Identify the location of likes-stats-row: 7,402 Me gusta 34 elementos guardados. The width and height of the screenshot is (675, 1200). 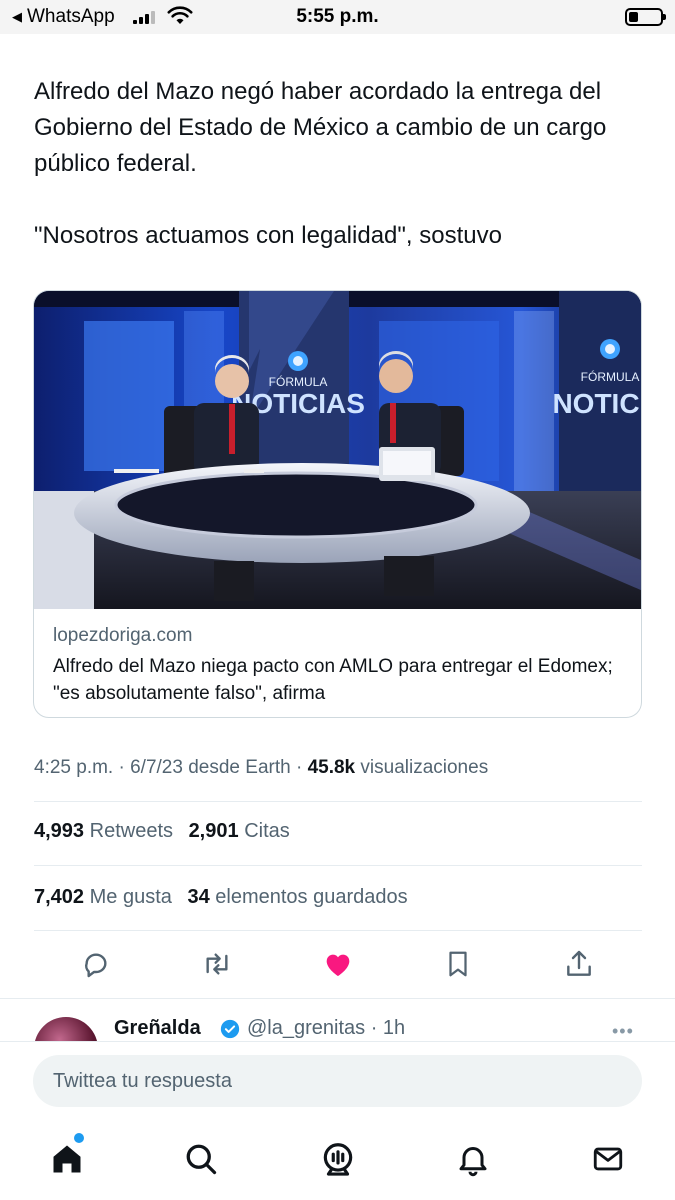
(221, 897).